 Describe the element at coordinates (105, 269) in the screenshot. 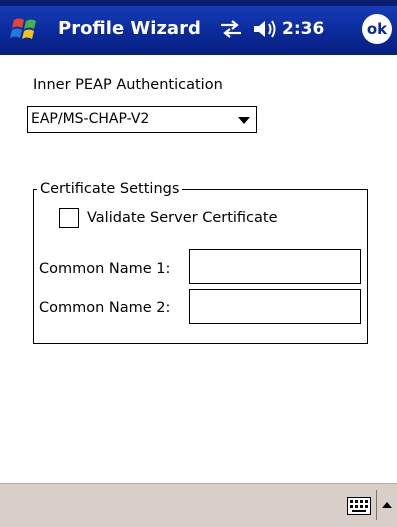

I see `common-name-1-label: Common Name 1:` at that location.